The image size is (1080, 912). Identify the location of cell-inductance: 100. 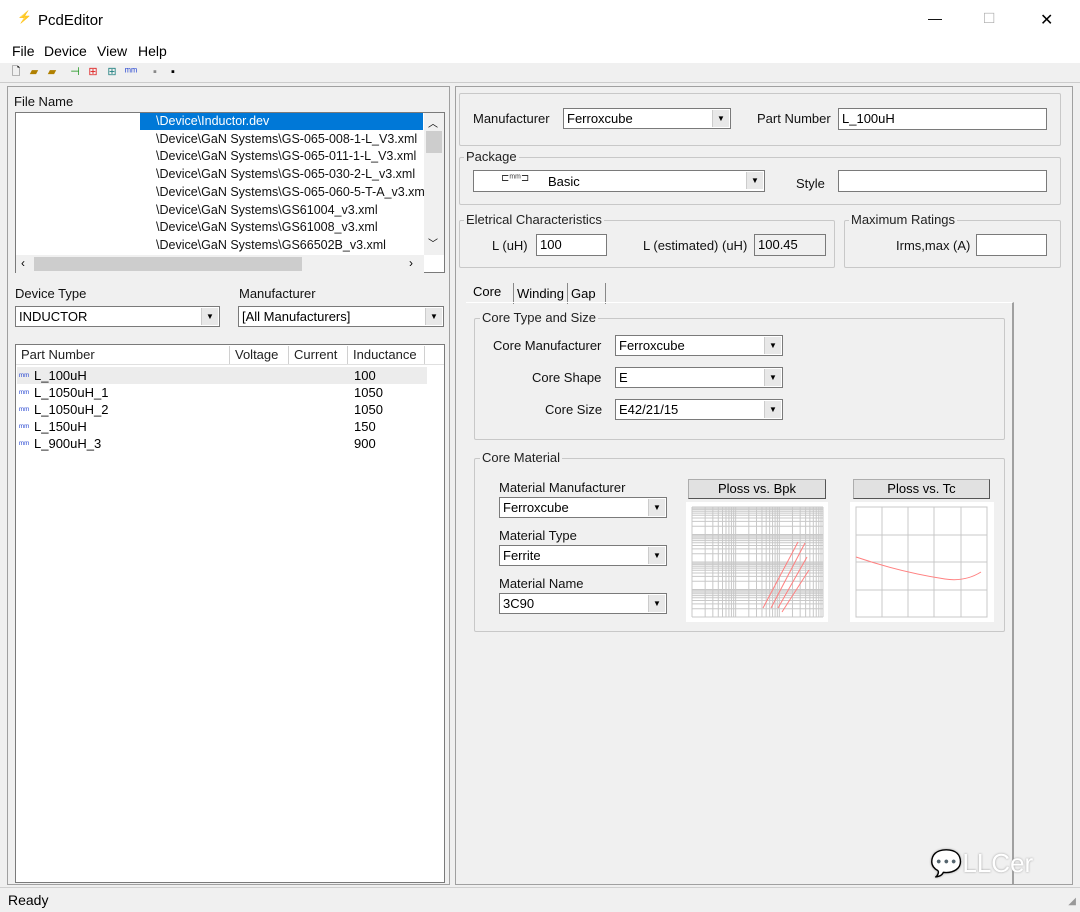
(365, 375).